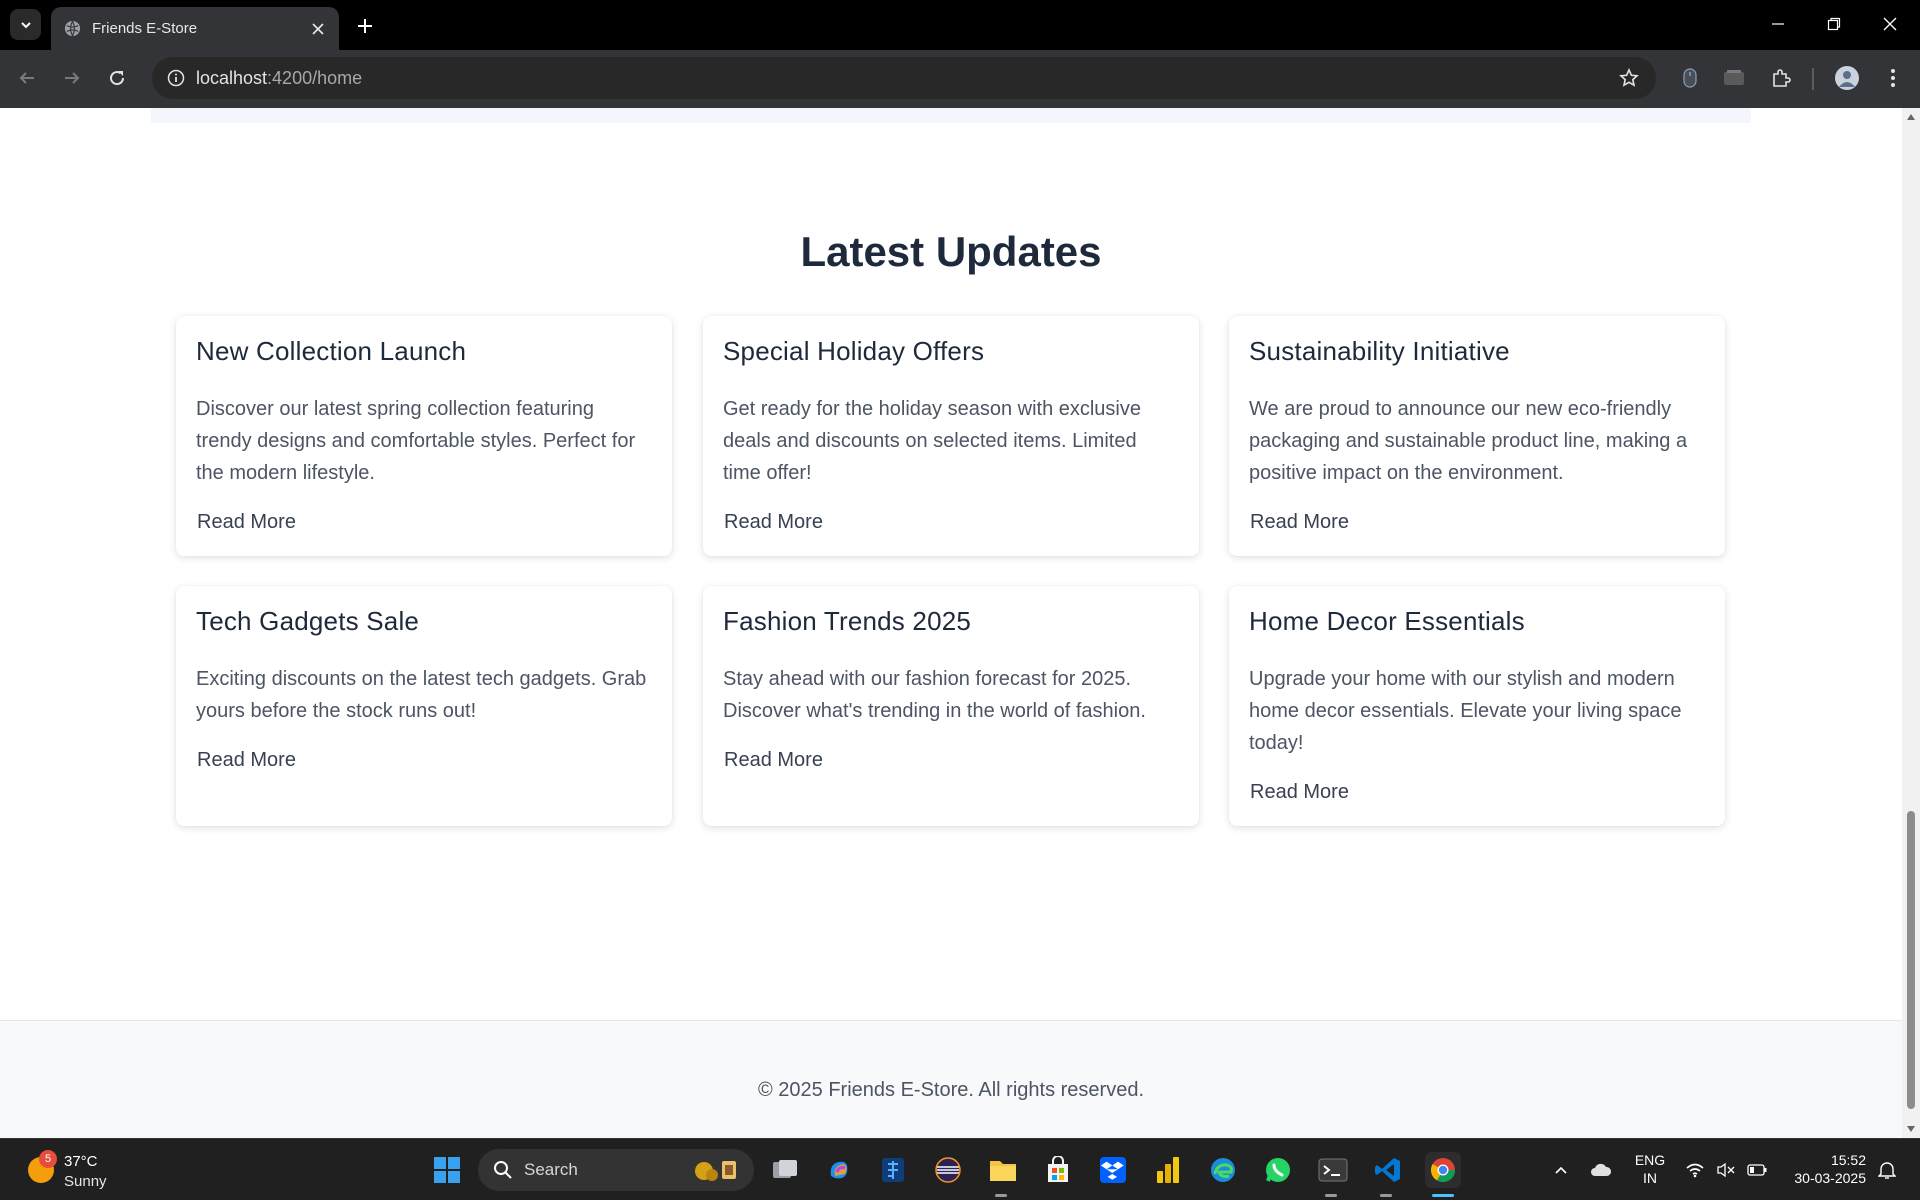 The height and width of the screenshot is (1200, 1920). I want to click on taskbar-search: Search, so click(616, 1170).